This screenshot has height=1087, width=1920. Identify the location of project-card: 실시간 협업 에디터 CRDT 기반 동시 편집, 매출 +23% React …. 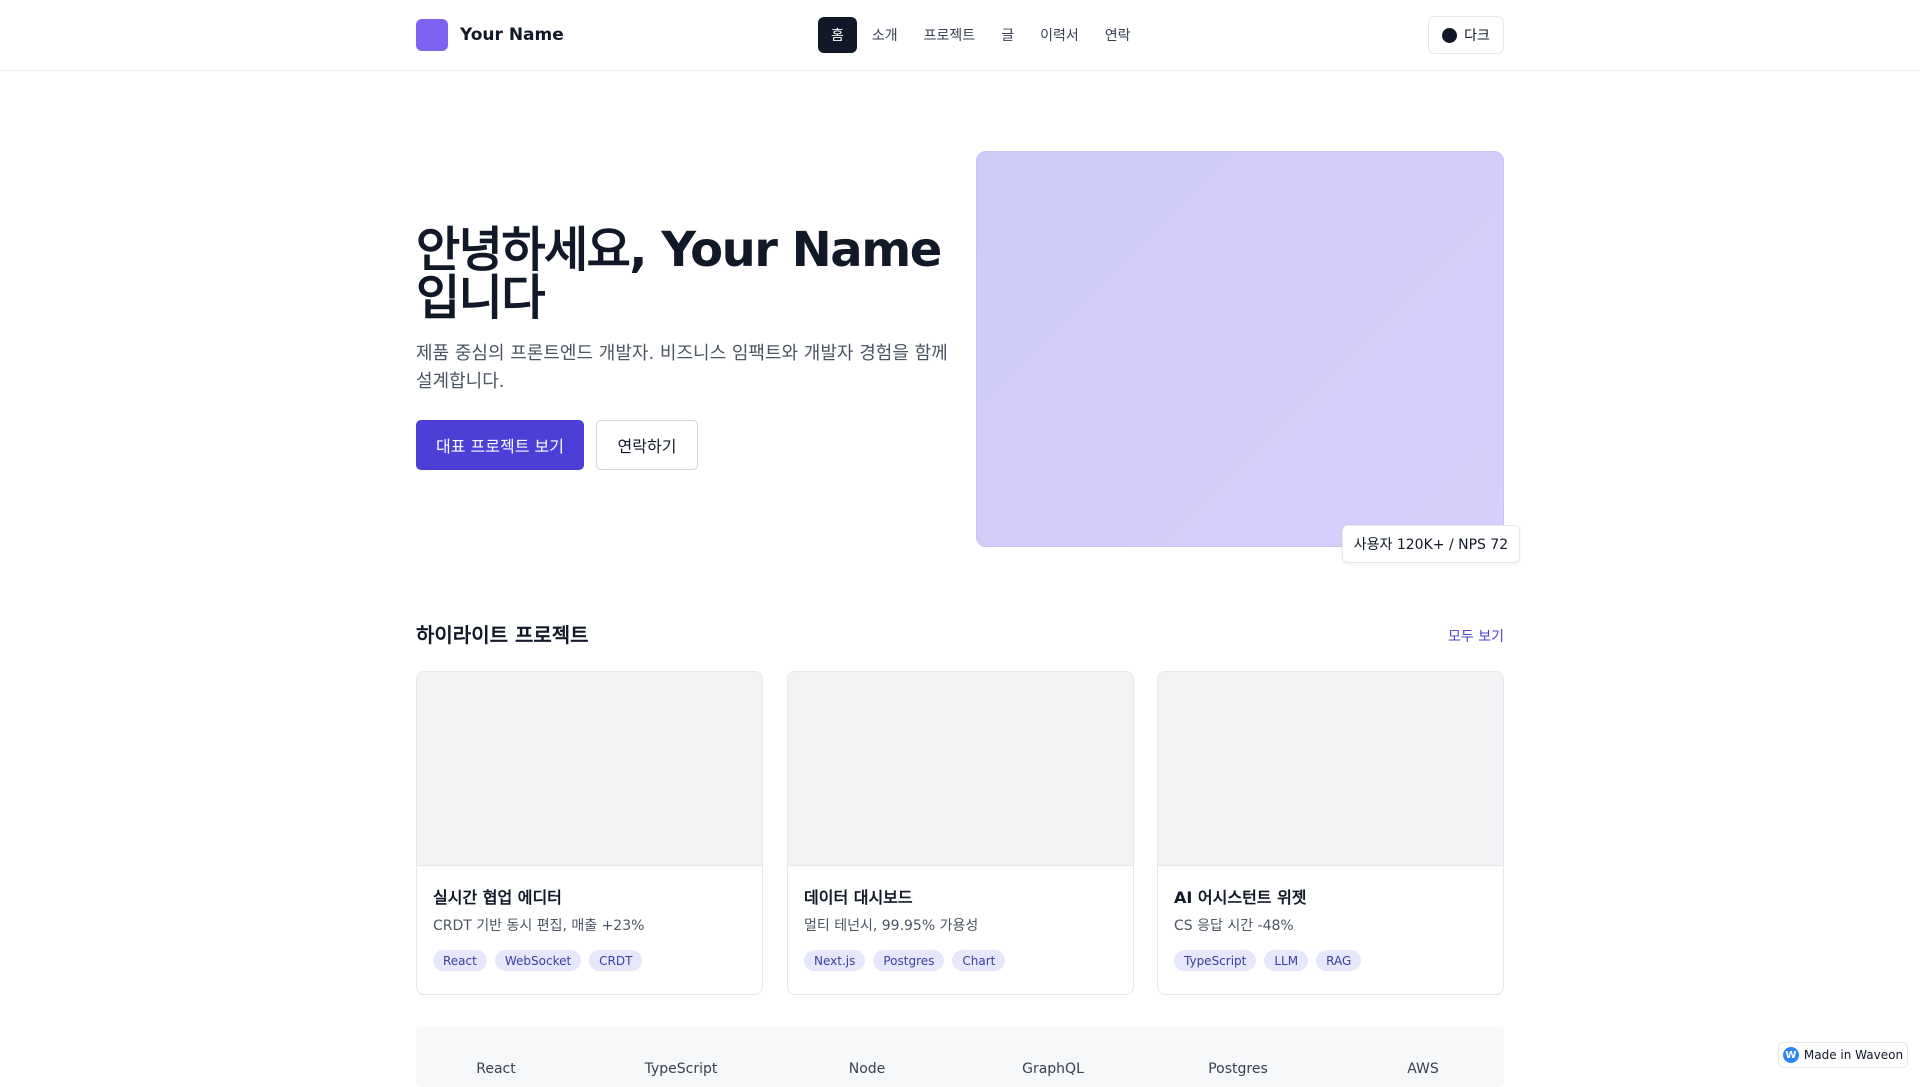
(589, 833).